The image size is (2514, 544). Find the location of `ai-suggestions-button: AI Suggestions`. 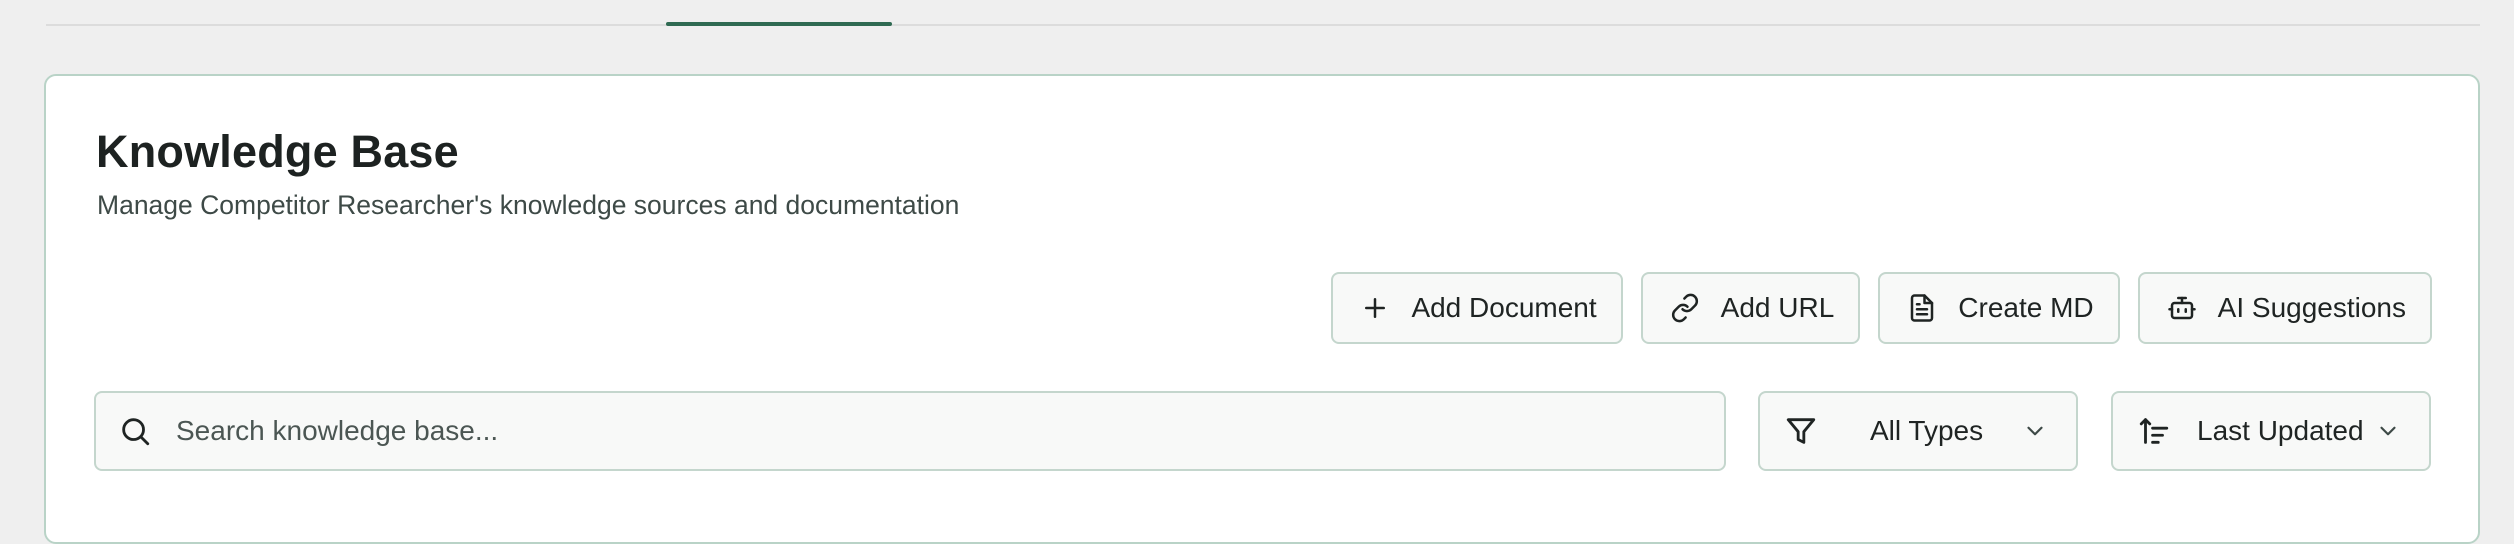

ai-suggestions-button: AI Suggestions is located at coordinates (2284, 308).